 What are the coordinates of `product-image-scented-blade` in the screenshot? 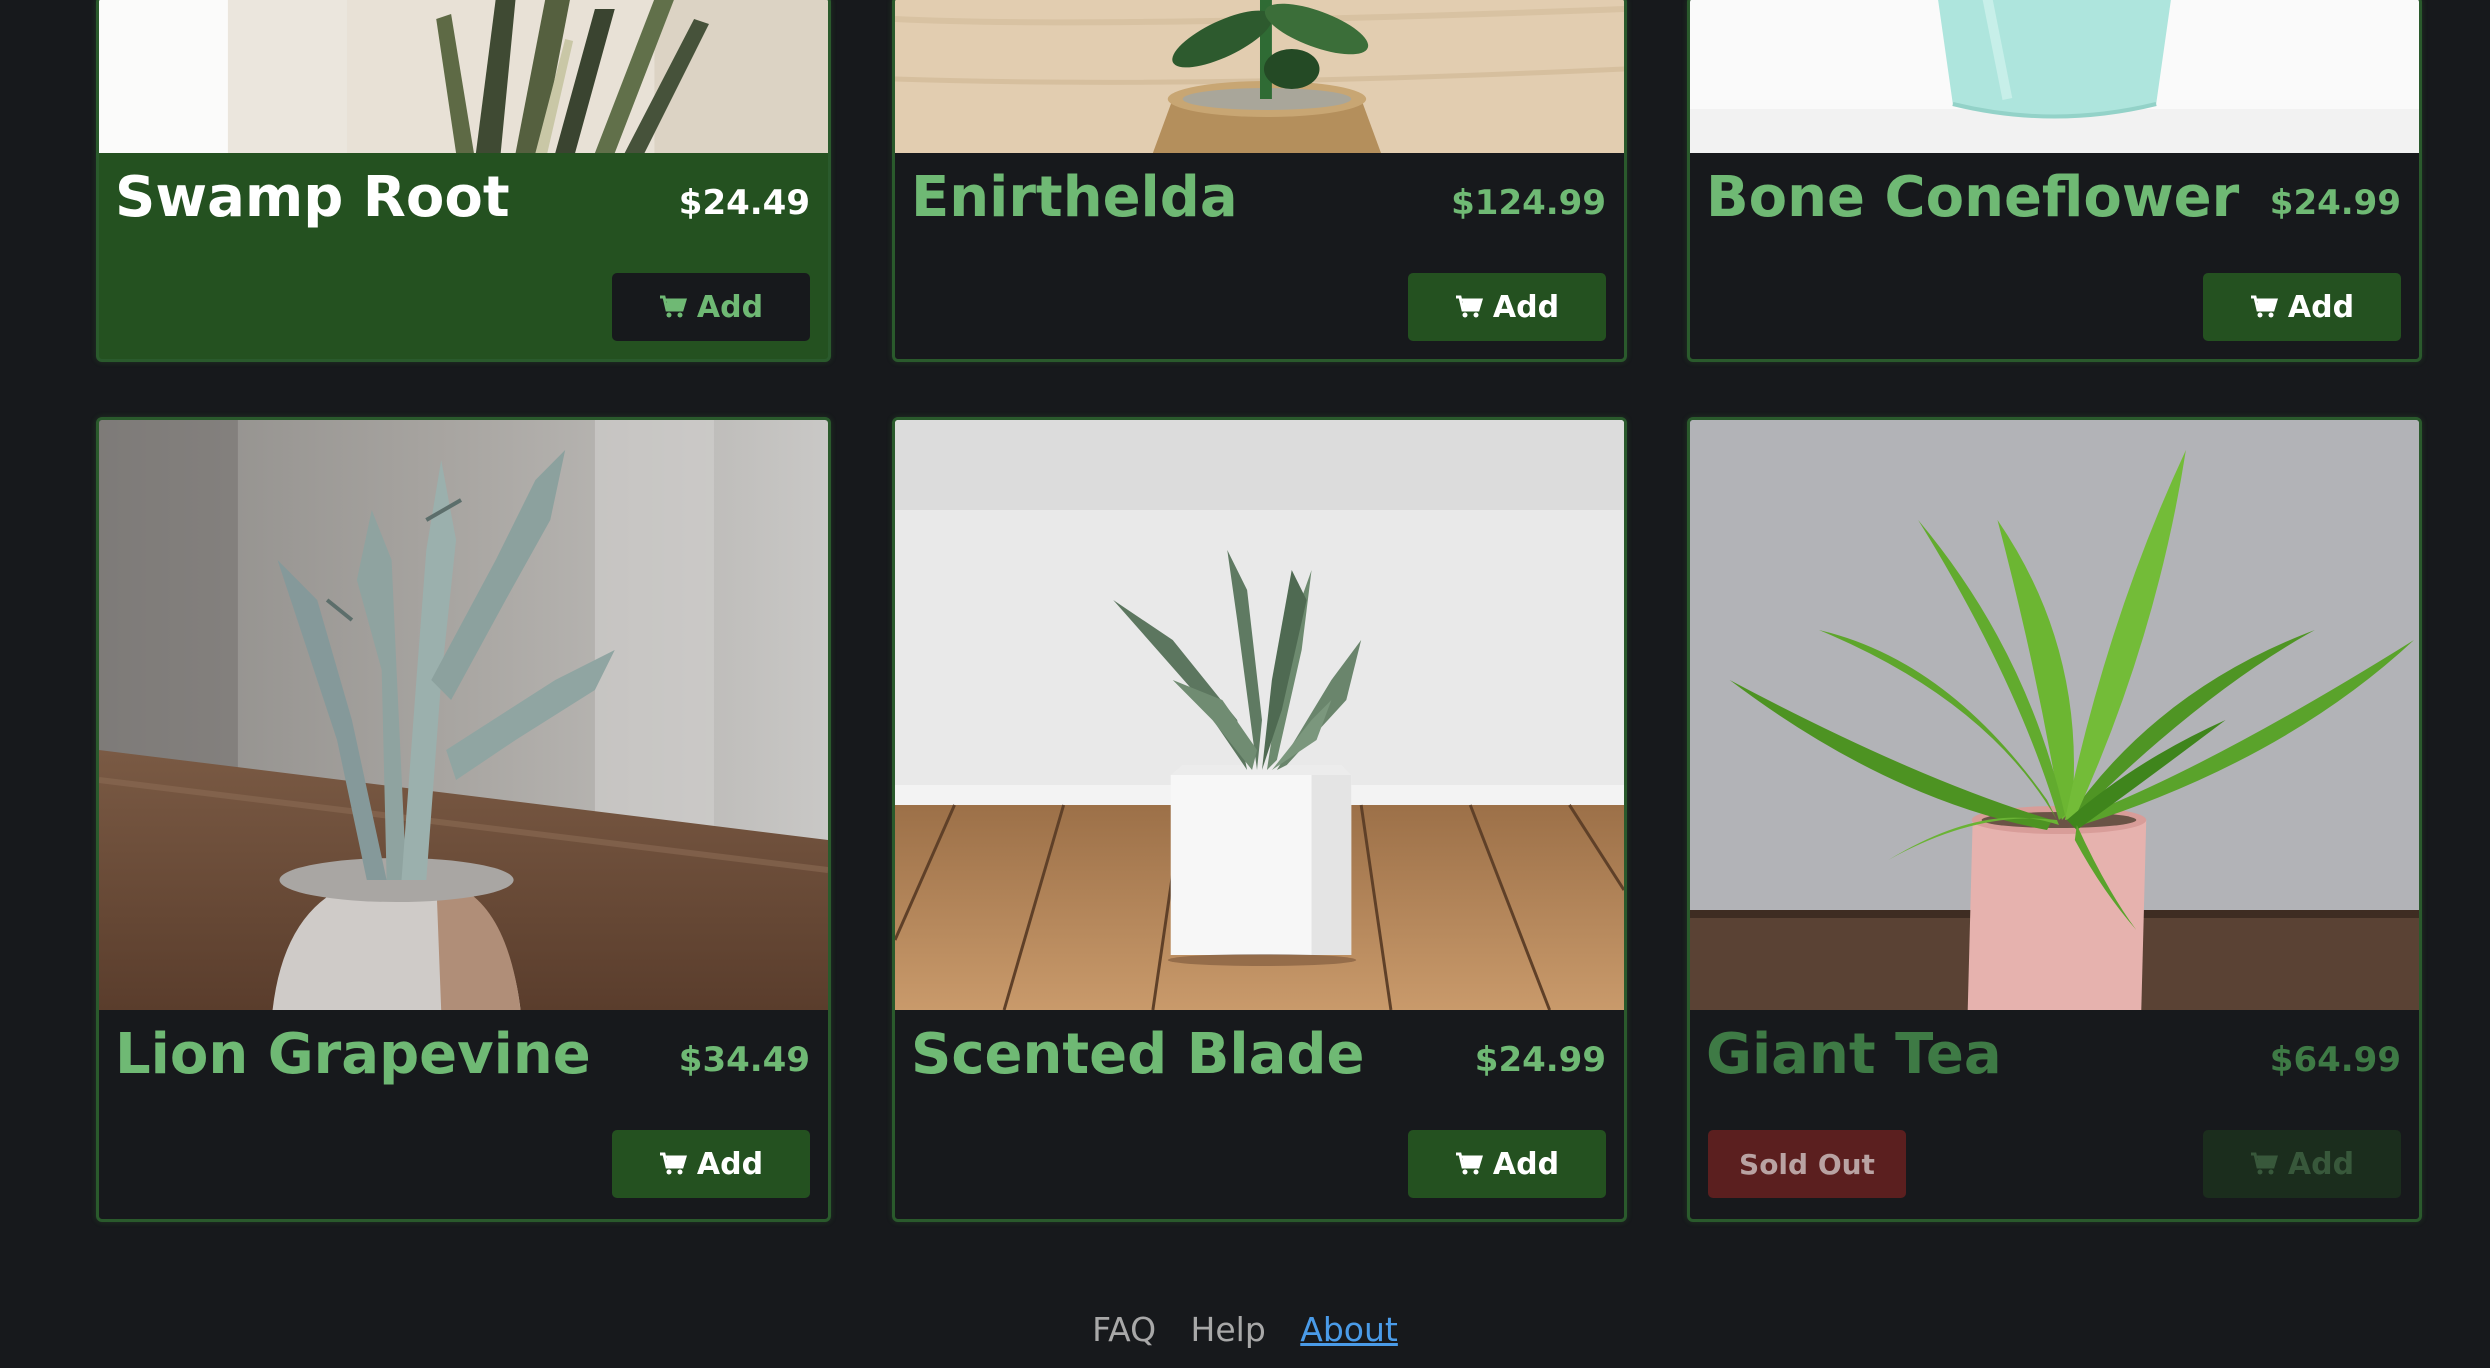 It's located at (1259, 715).